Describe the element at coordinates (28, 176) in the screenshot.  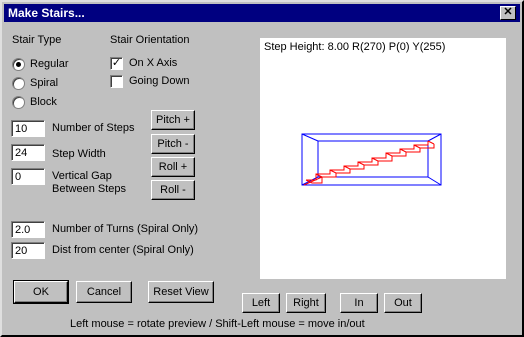
I see `vertical-gap-input: 0` at that location.